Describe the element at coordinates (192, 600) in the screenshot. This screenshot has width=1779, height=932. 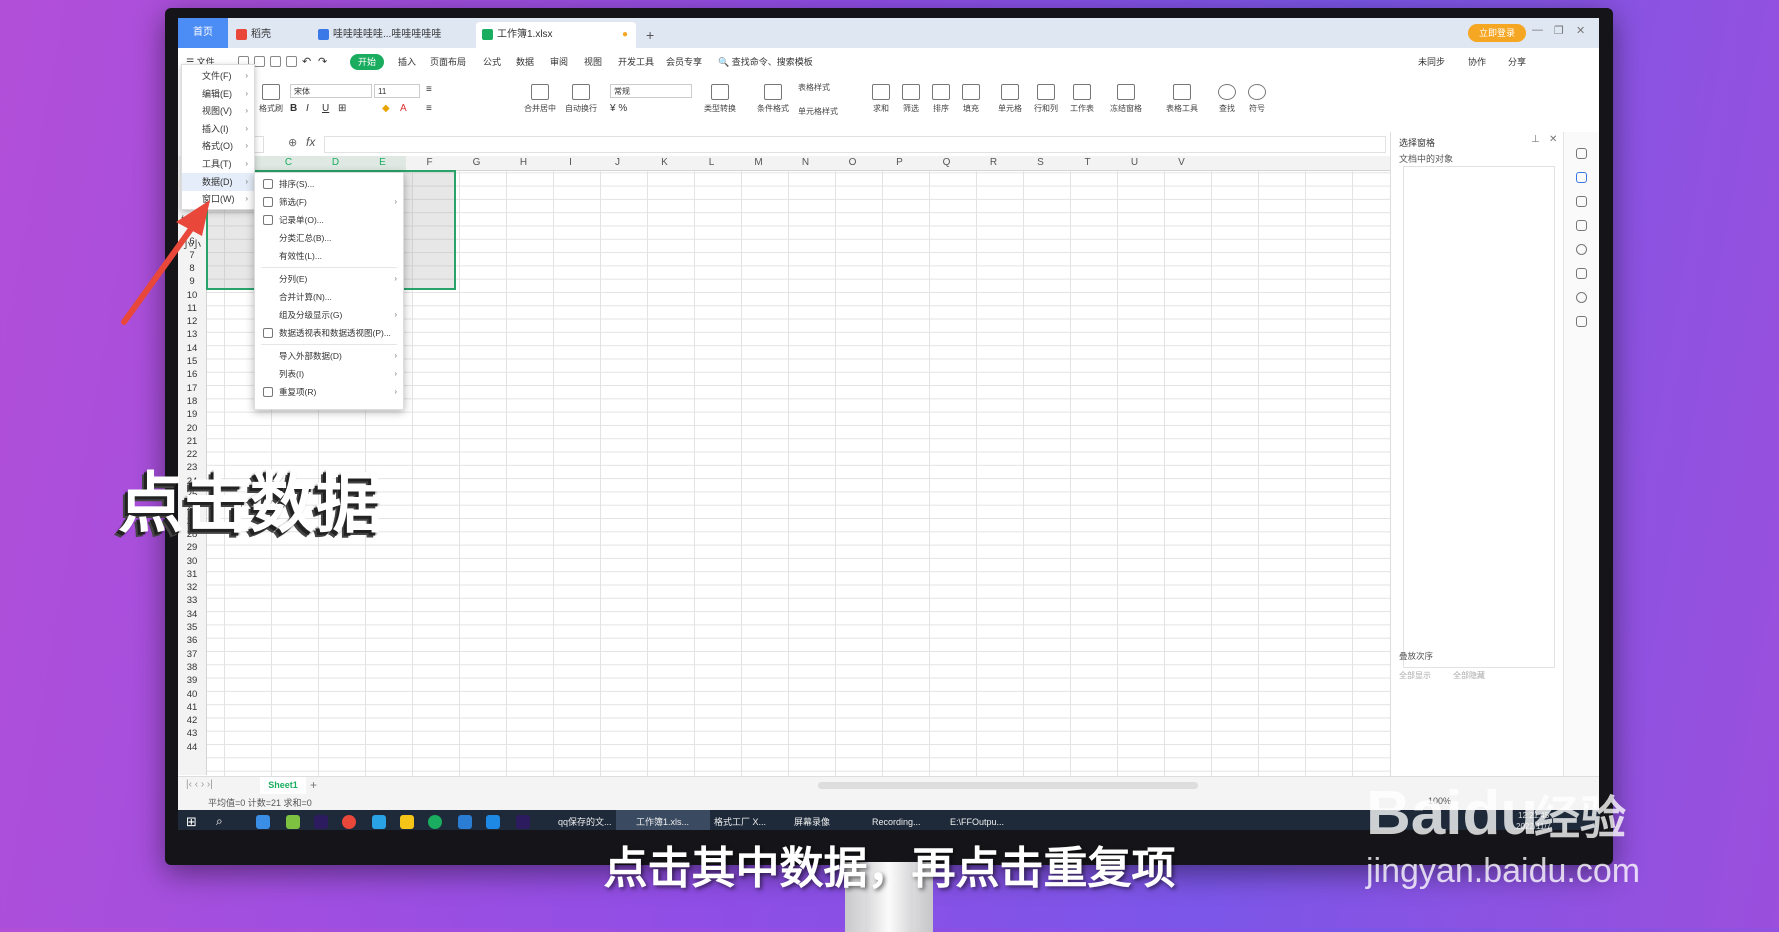
I see `row-header: 33` at that location.